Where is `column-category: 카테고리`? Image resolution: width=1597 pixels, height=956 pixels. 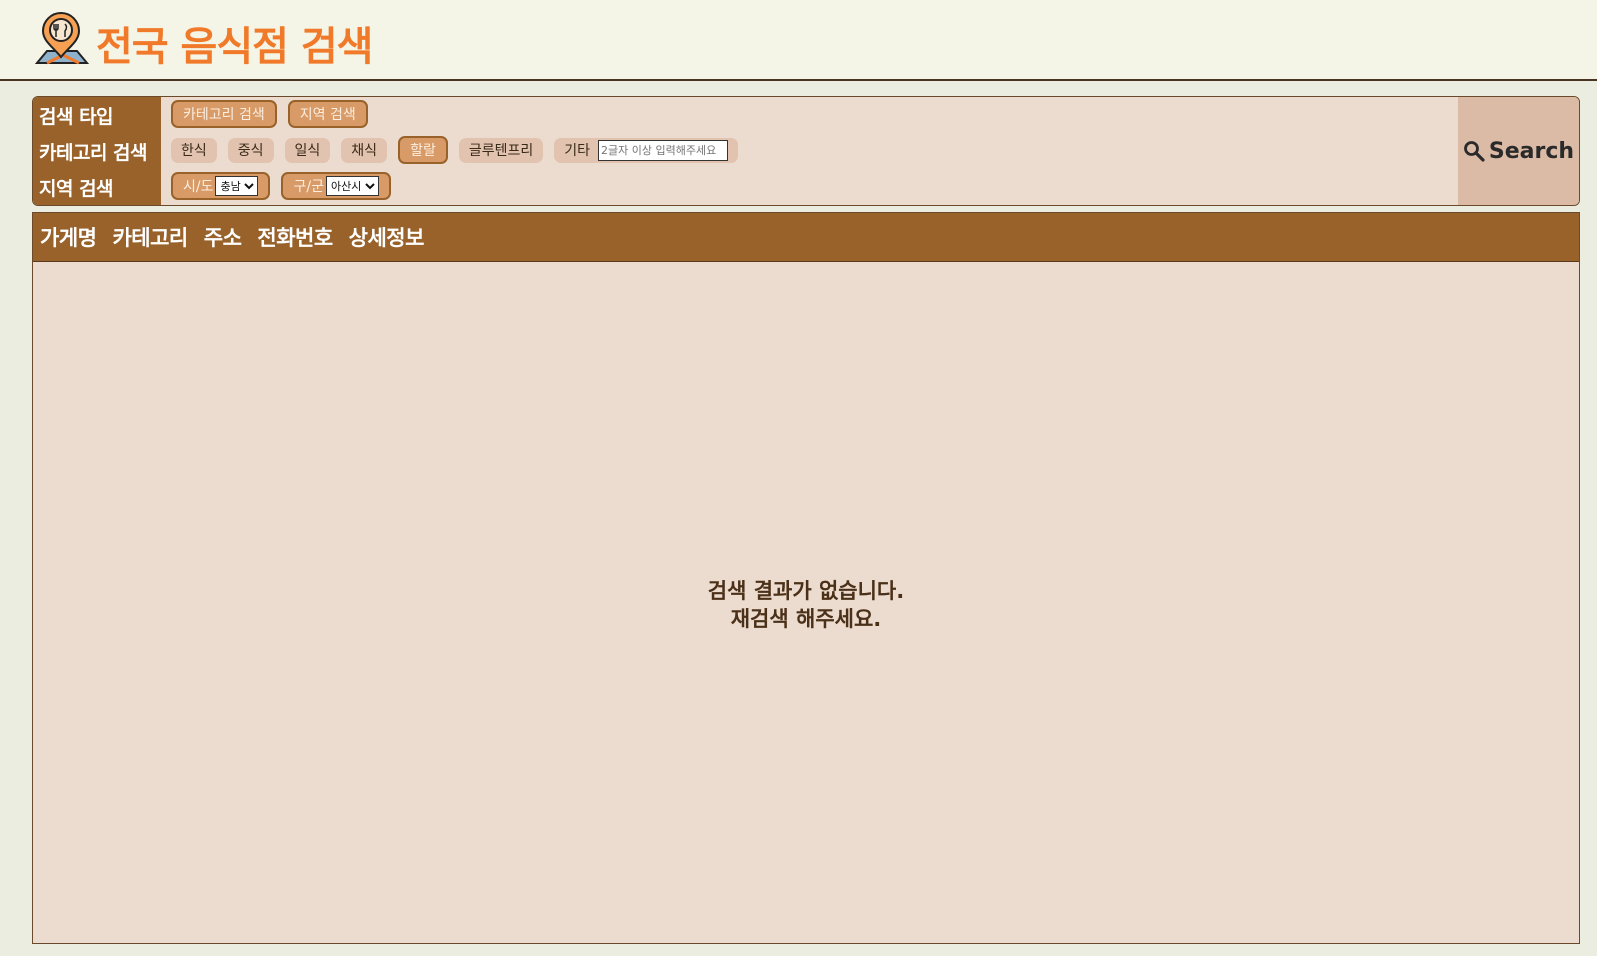 column-category: 카테고리 is located at coordinates (150, 238).